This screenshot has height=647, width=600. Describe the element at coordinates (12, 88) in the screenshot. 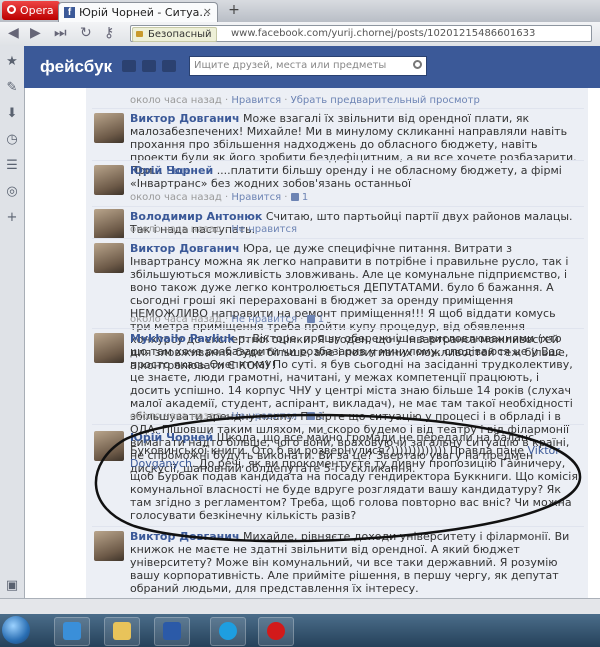

I see `notes-icon: ✎` at that location.